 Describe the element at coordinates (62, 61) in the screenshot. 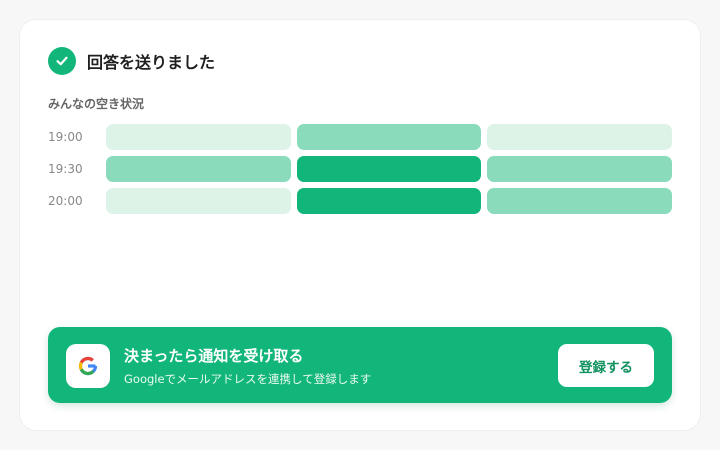

I see `check-icon` at that location.